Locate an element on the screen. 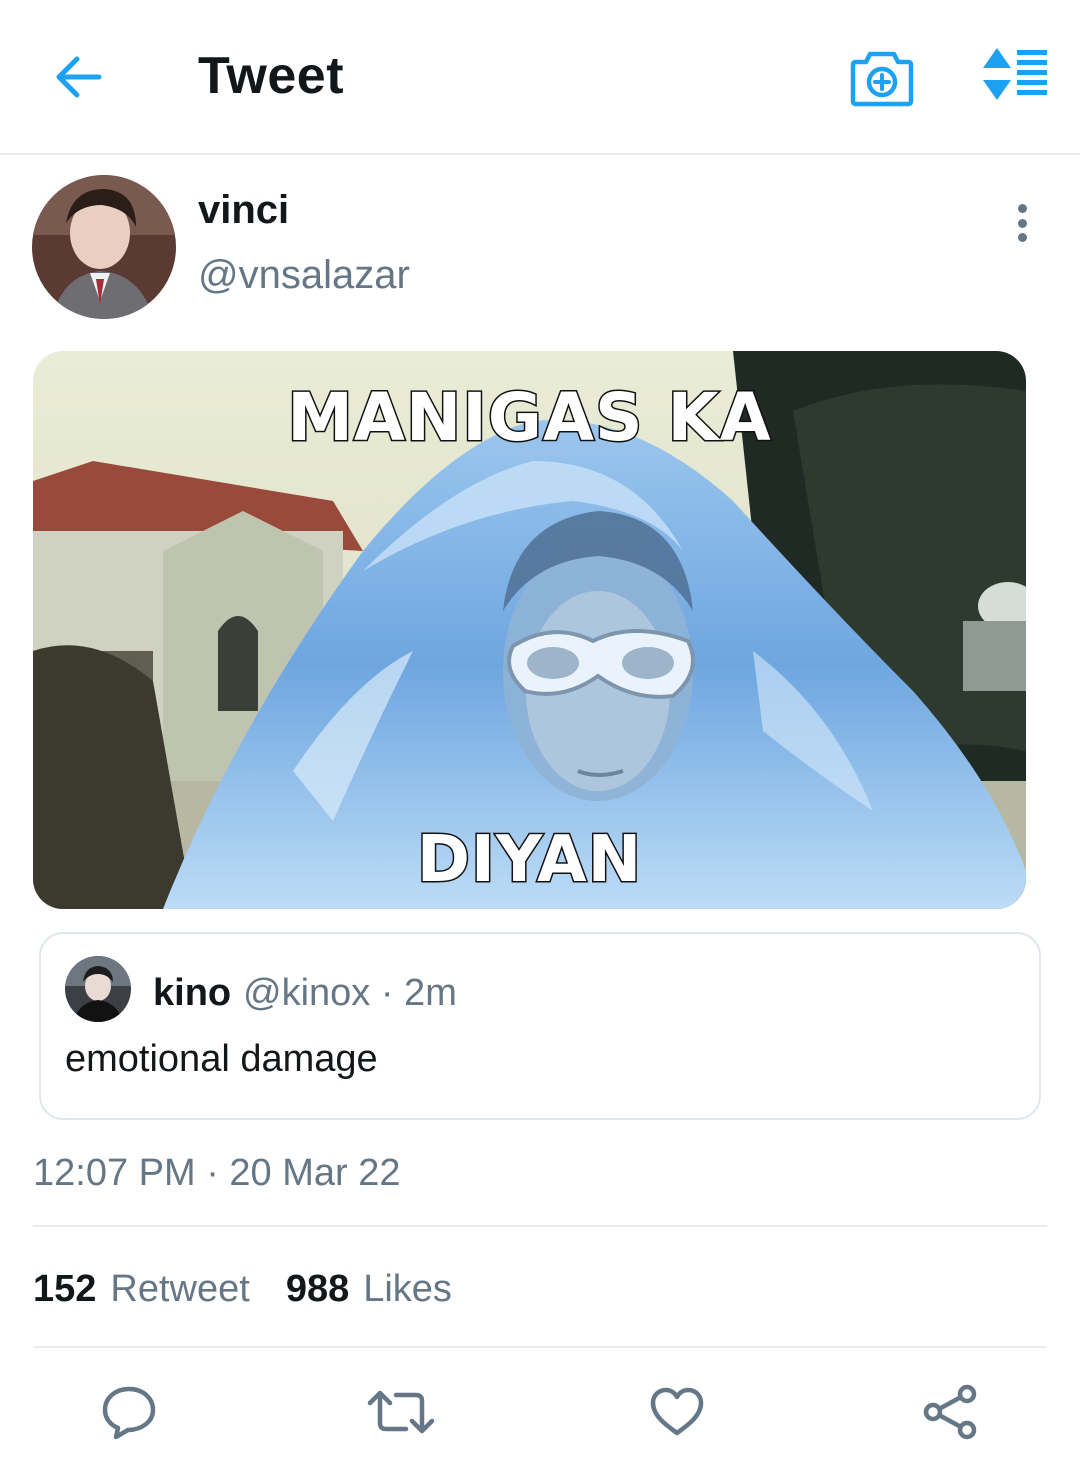 Image resolution: width=1080 pixels, height=1483 pixels. camera-button is located at coordinates (882, 77).